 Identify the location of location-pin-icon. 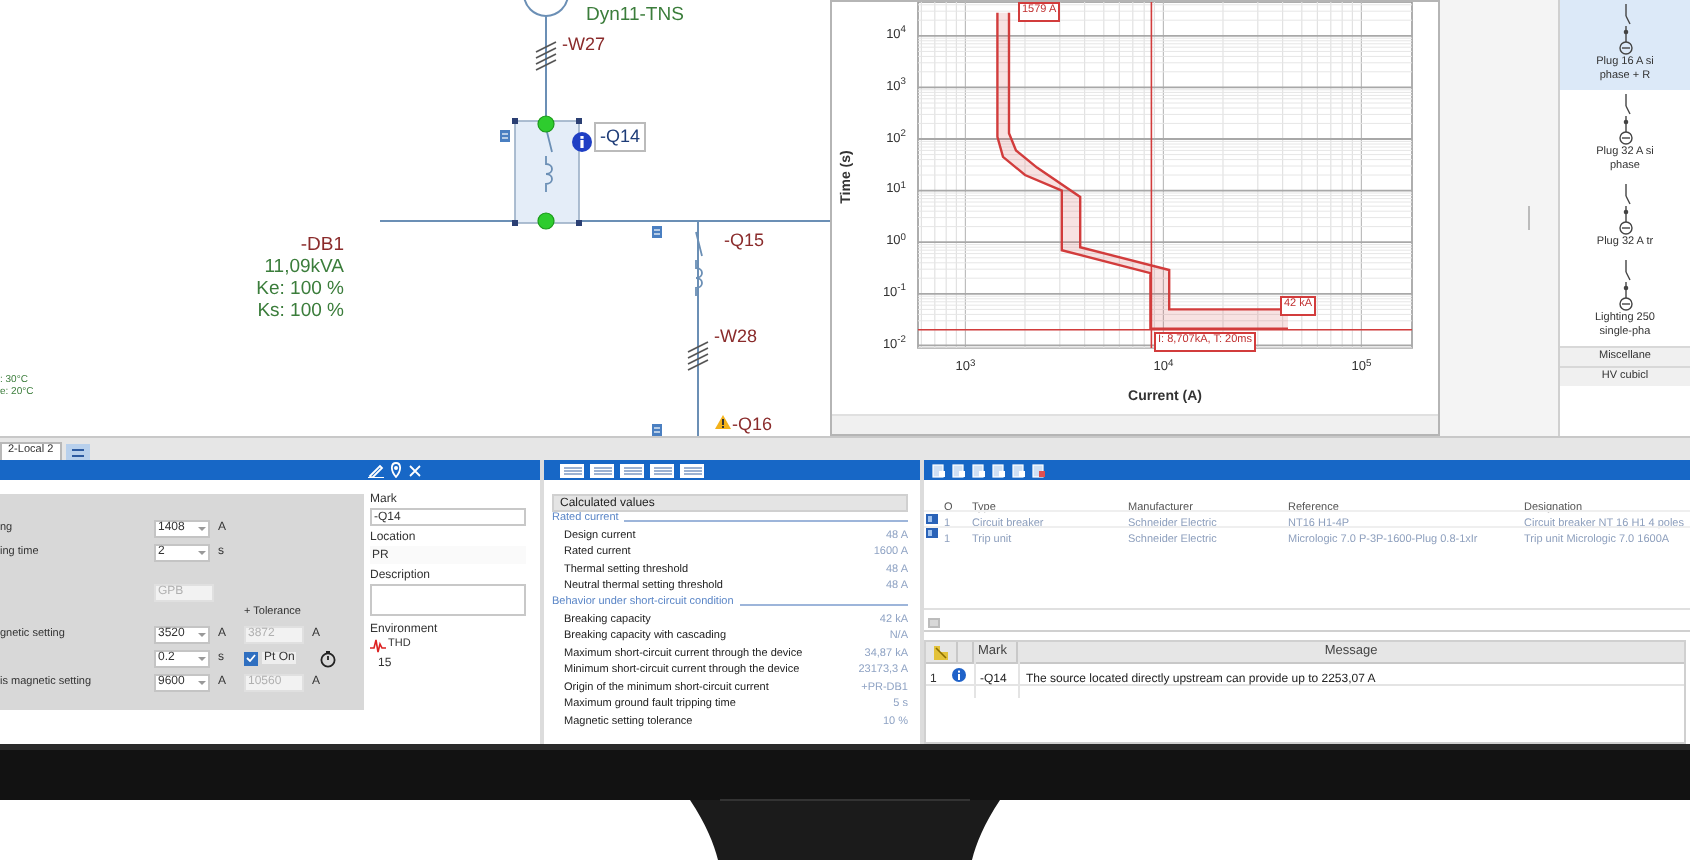
(396, 470).